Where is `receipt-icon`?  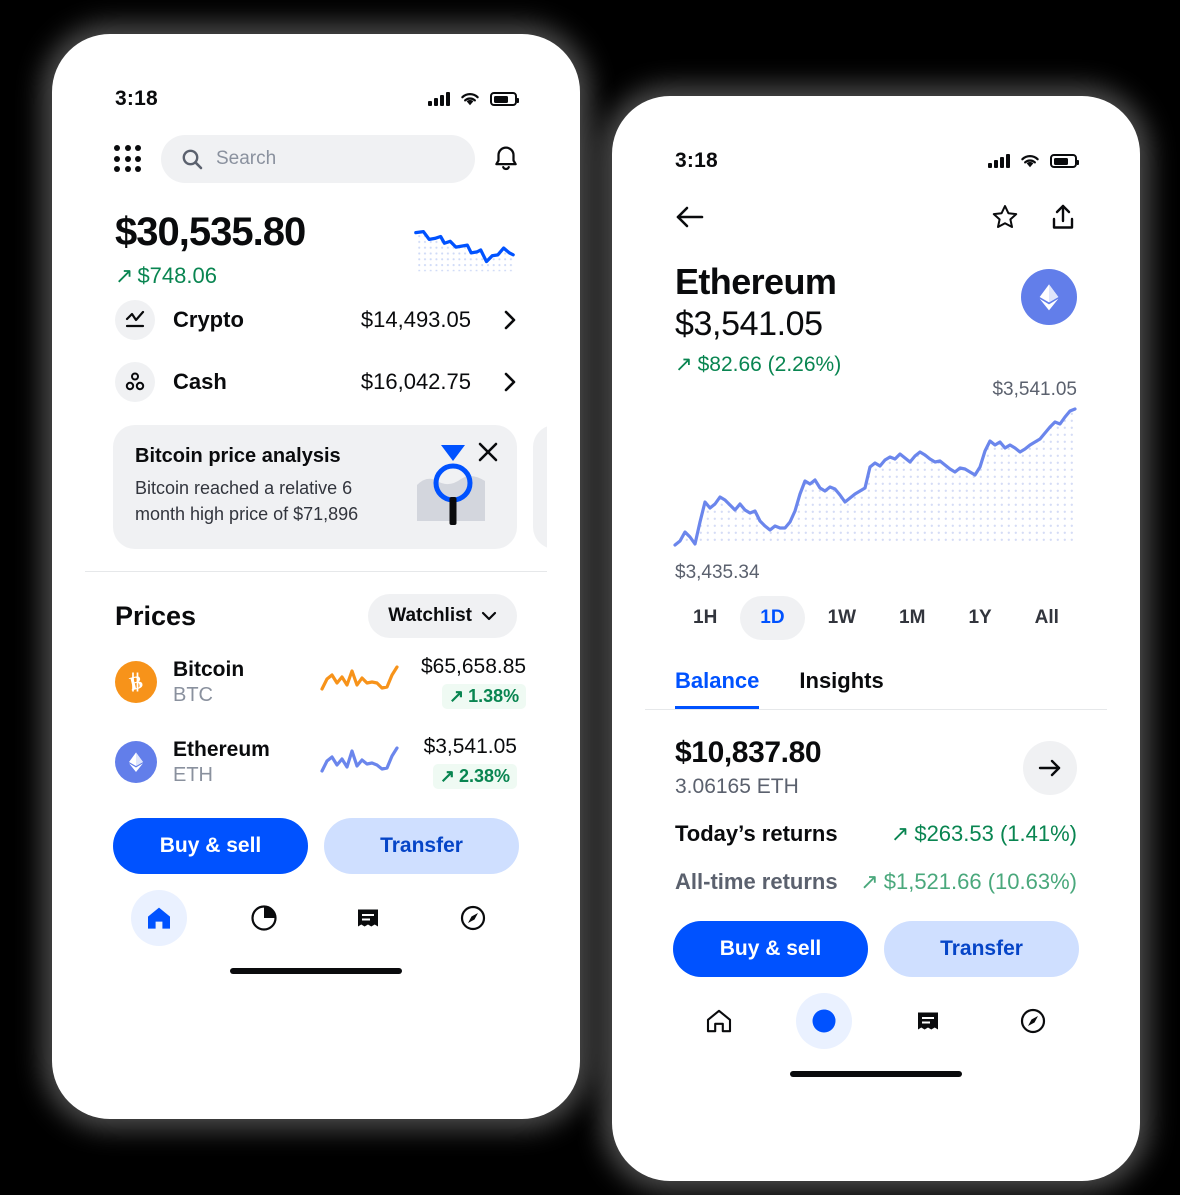
receipt-icon is located at coordinates (368, 918).